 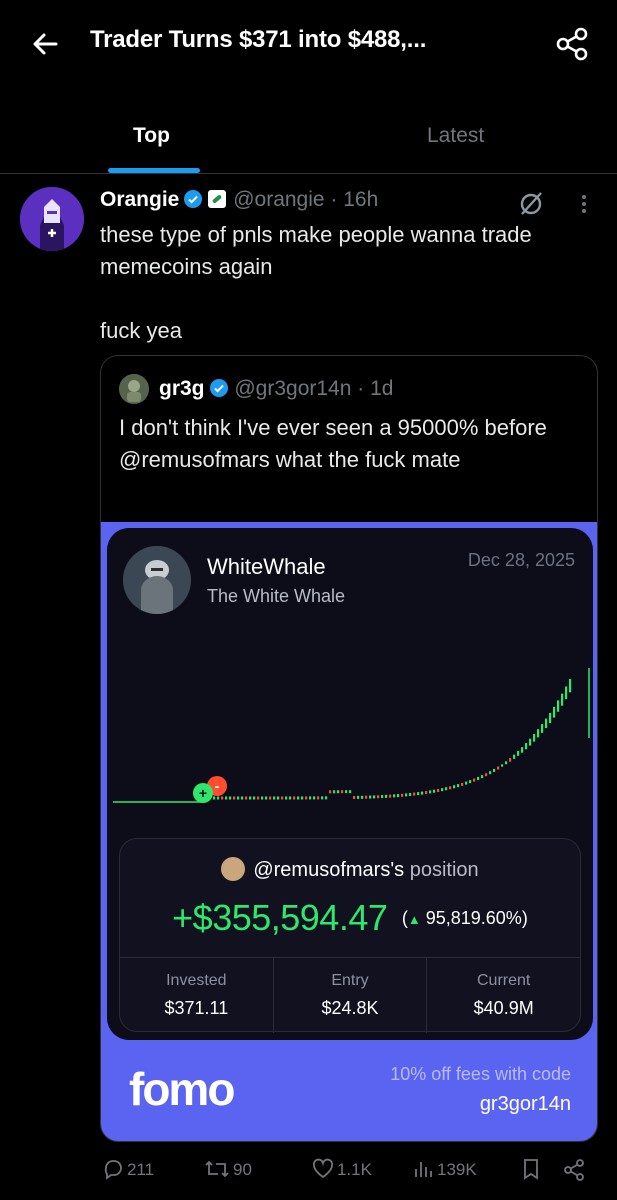 I want to click on user-mini-avatar, so click(x=233, y=869).